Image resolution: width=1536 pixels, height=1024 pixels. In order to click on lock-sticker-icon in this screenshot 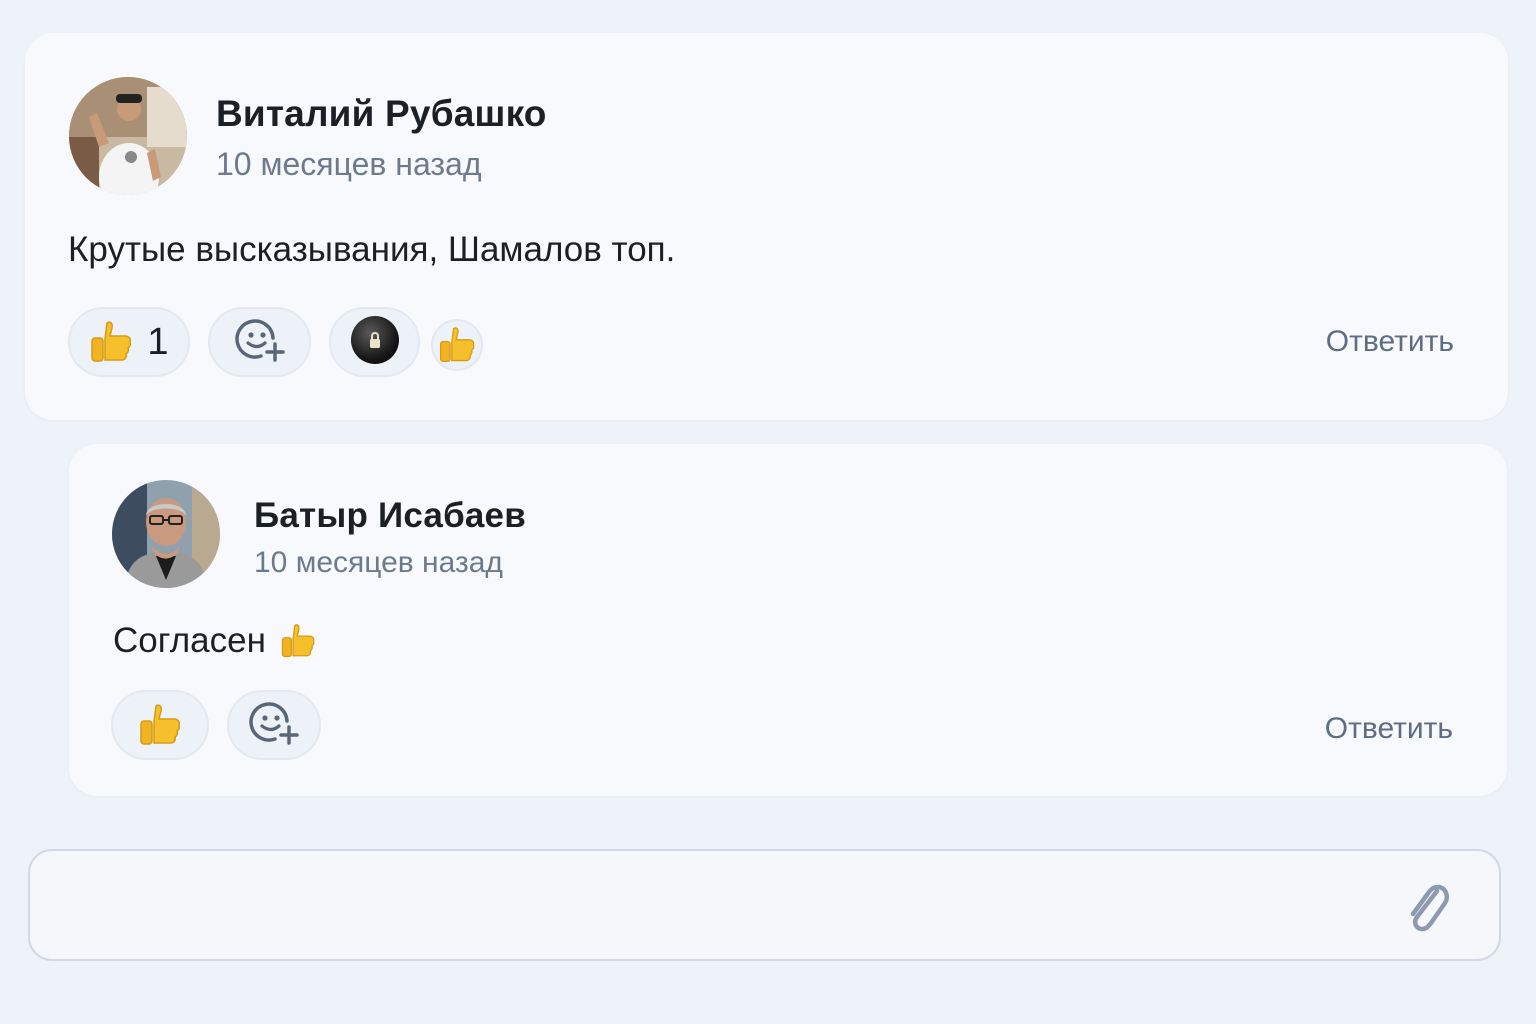, I will do `click(375, 342)`.